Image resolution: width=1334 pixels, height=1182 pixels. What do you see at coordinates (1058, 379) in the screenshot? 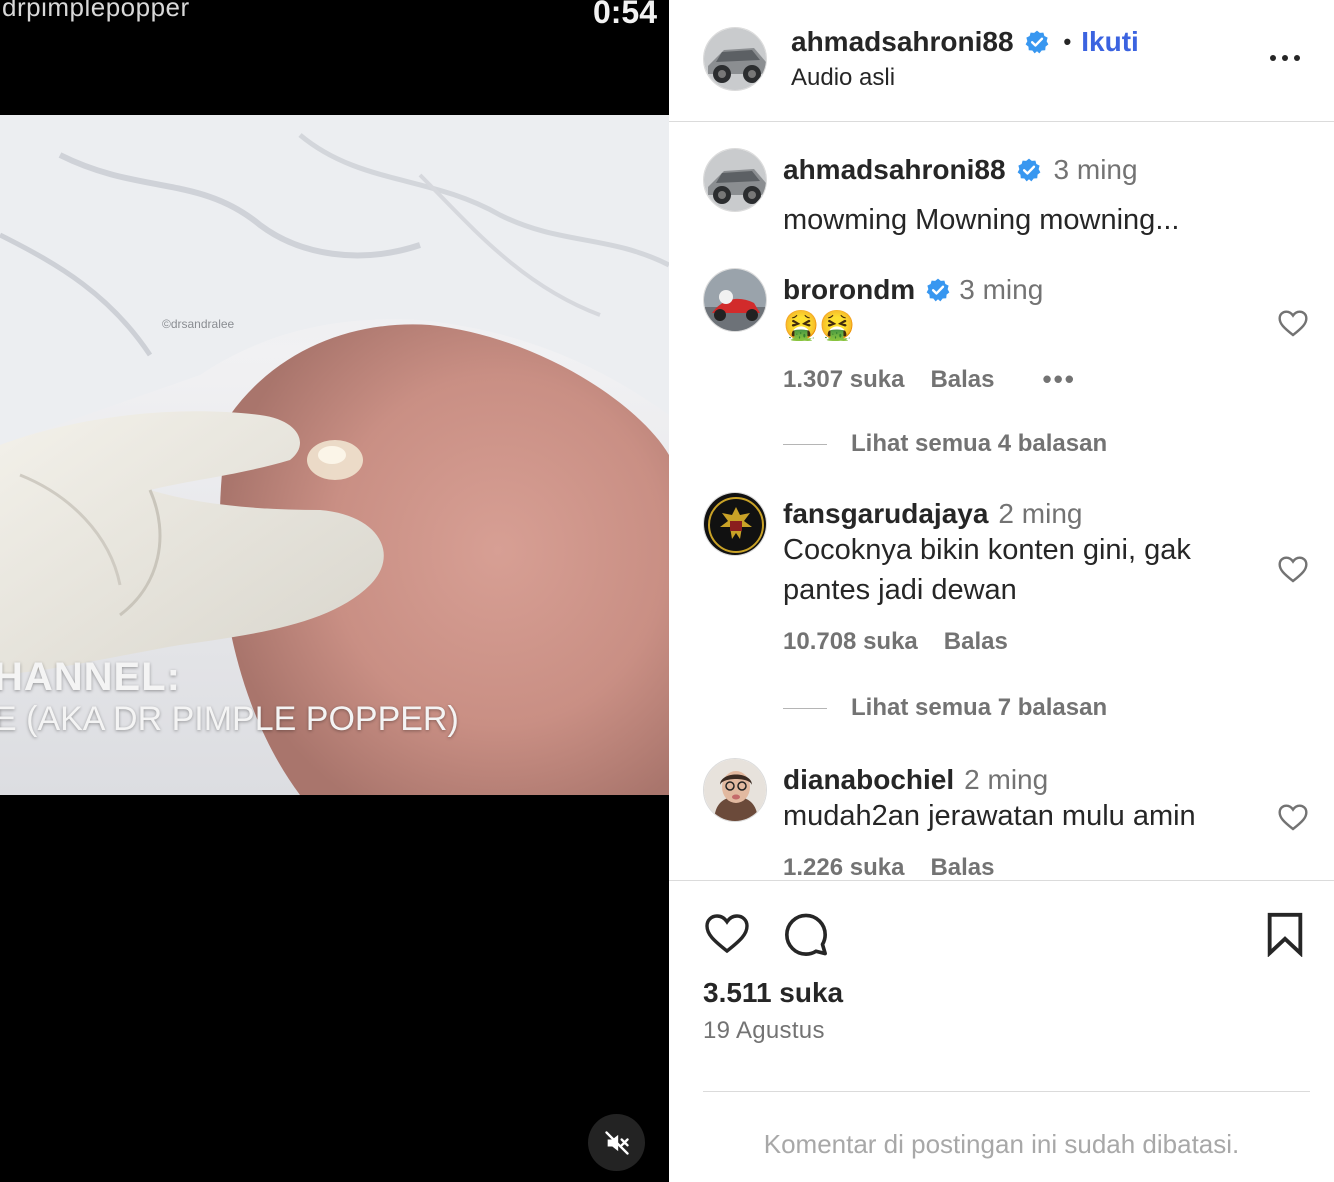
I see `comment-more-button: •••` at bounding box center [1058, 379].